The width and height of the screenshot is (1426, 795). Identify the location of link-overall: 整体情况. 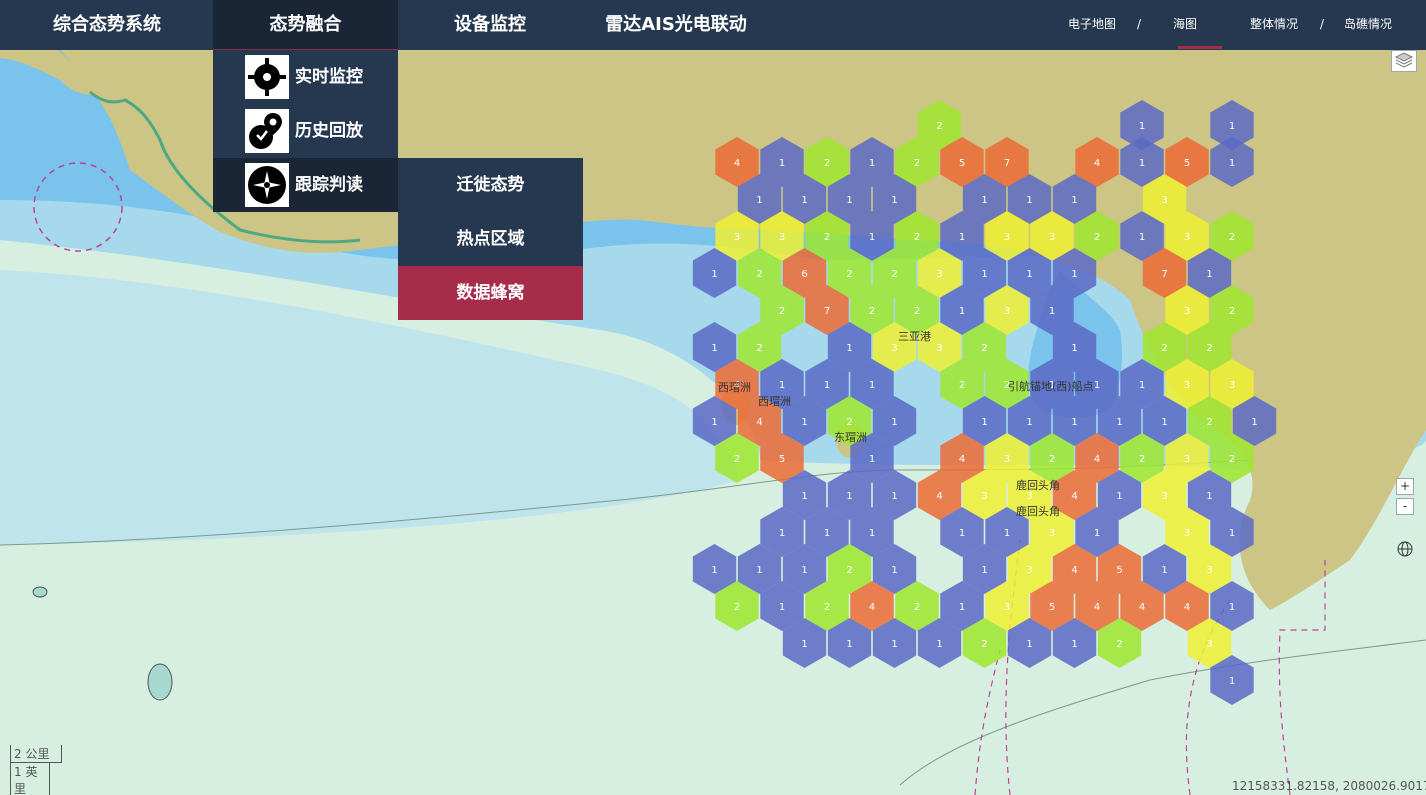
(1274, 25).